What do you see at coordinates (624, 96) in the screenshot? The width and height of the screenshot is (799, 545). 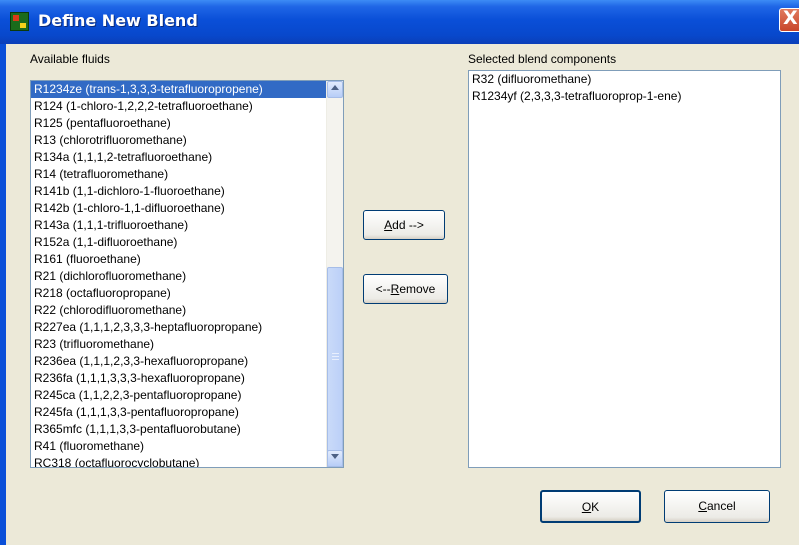 I see `list-item: R1234yf (2,3,3,3-tetrafluoroprop-1-ene)` at bounding box center [624, 96].